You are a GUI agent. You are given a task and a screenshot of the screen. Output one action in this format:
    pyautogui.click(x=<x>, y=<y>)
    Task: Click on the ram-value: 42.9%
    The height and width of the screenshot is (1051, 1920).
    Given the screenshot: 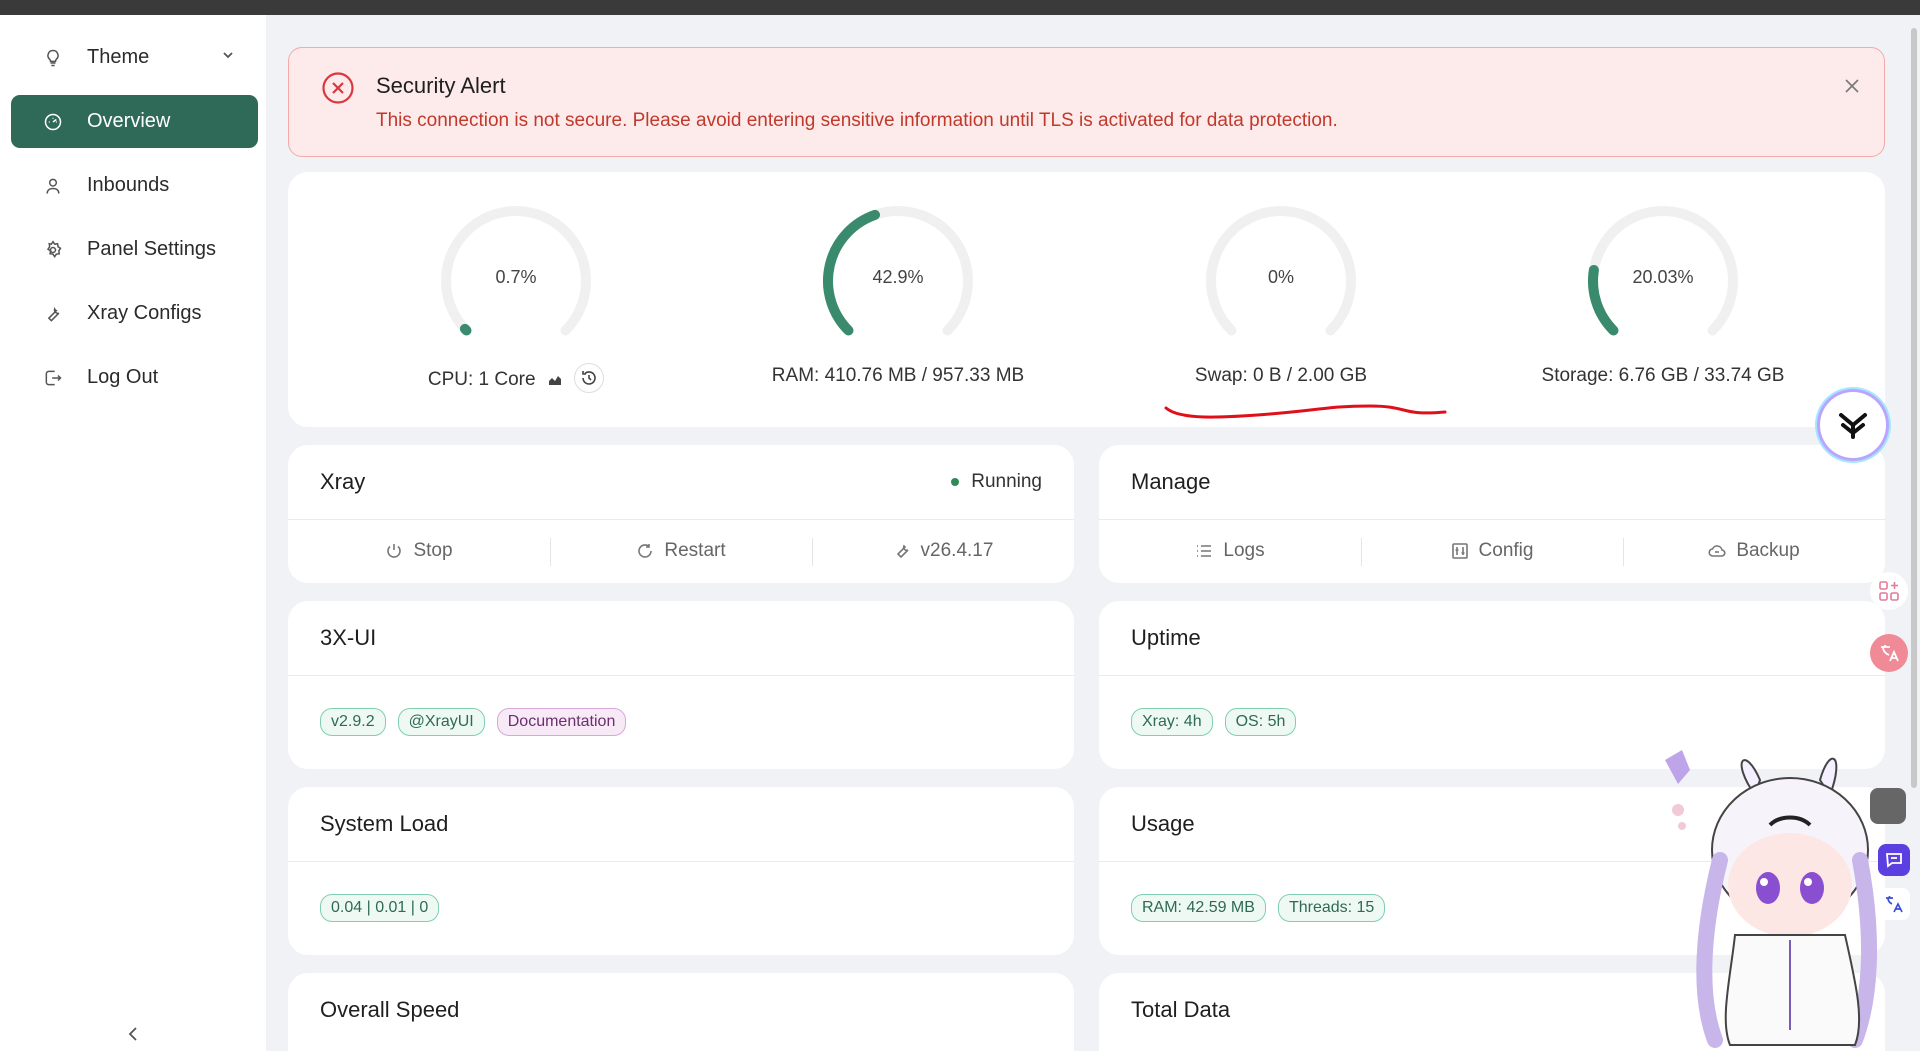 What is the action you would take?
    pyautogui.click(x=898, y=277)
    